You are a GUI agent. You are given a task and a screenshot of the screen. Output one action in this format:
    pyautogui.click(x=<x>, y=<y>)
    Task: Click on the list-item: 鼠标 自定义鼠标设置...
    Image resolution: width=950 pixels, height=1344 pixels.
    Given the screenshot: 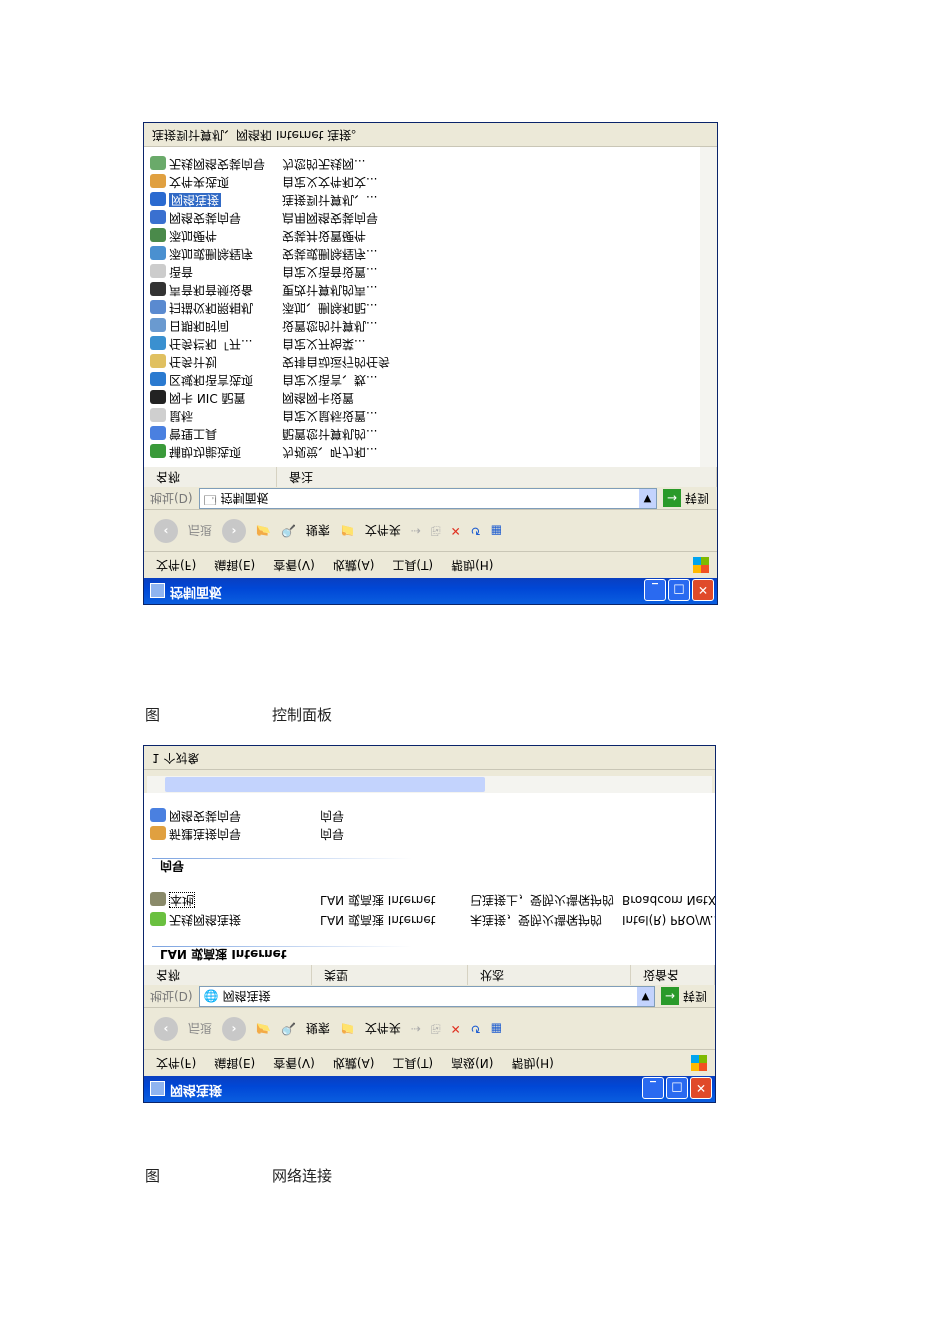 What is the action you would take?
    pyautogui.click(x=263, y=416)
    